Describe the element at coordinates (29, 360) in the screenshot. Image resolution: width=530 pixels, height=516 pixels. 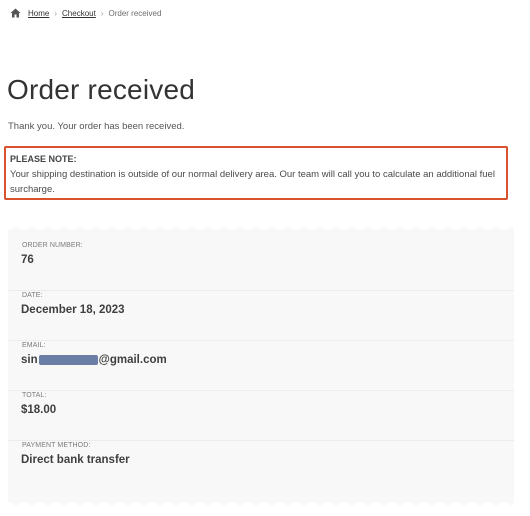
I see `email-prefix: sin` at that location.